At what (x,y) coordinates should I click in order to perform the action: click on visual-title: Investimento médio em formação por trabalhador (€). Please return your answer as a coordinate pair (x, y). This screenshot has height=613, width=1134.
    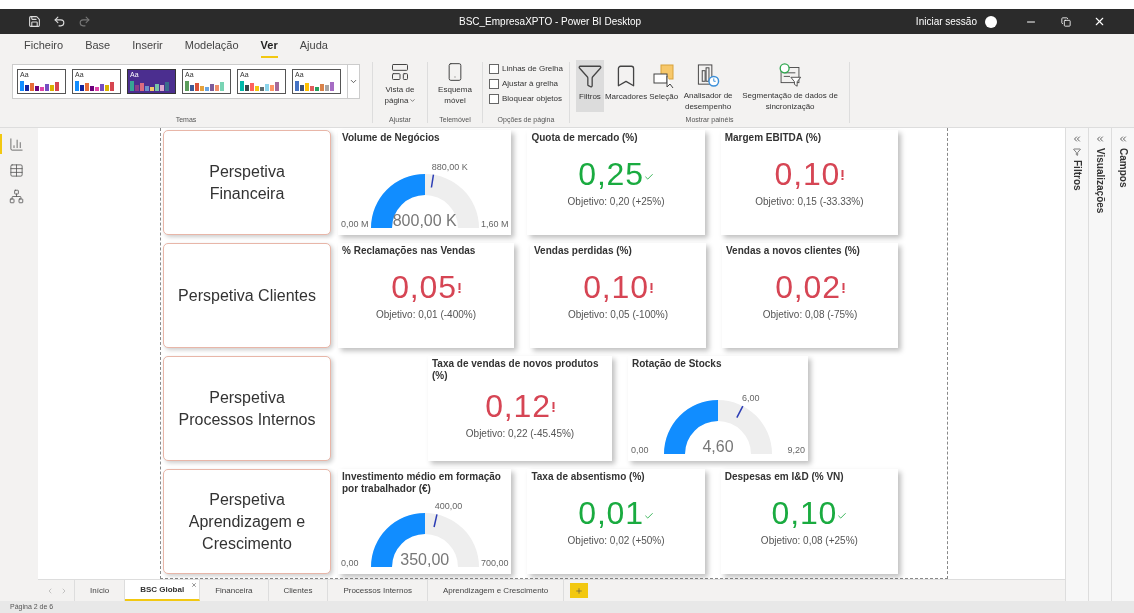
    Looking at the image, I should click on (421, 482).